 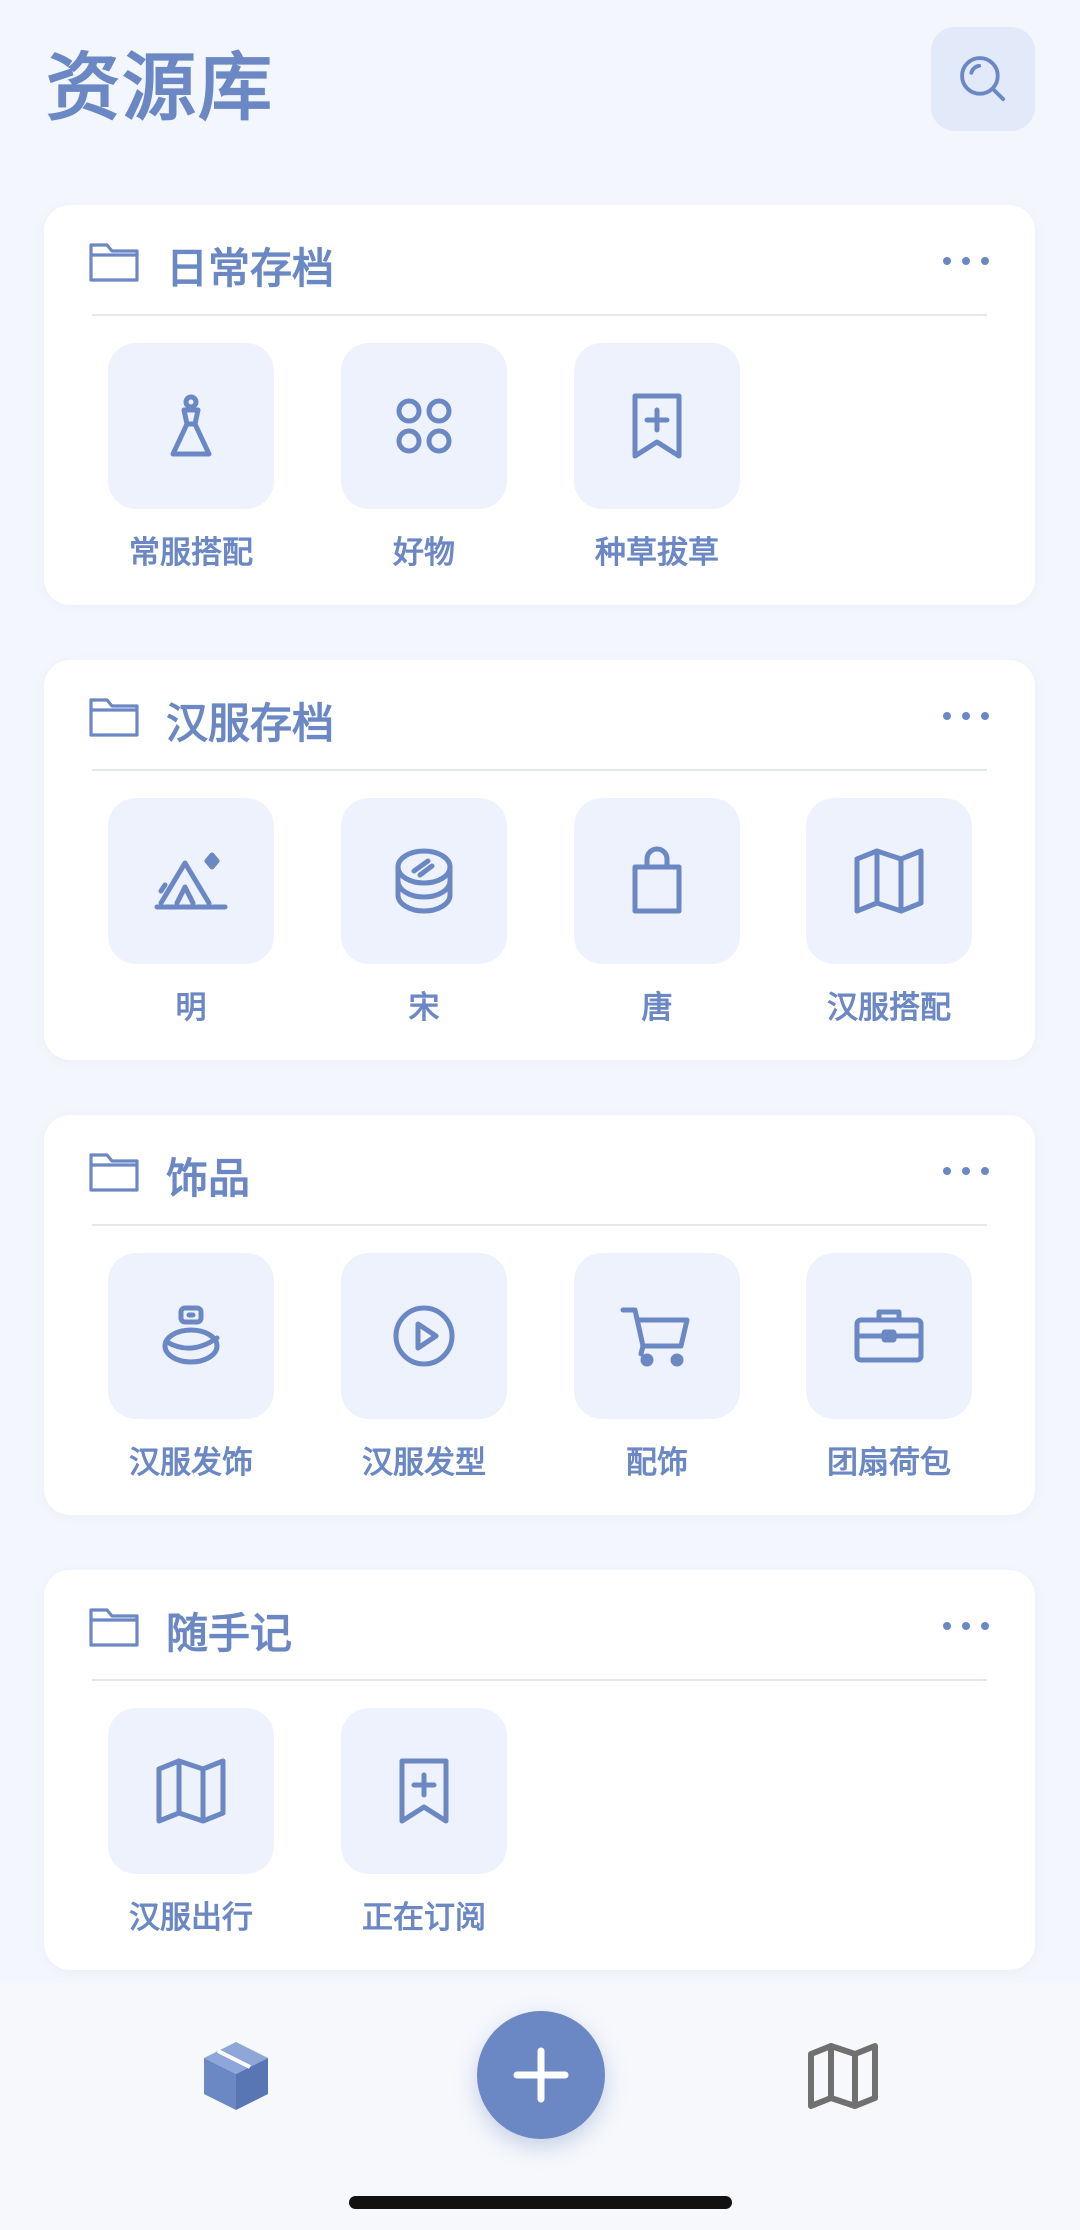 I want to click on search-button, so click(x=983, y=79).